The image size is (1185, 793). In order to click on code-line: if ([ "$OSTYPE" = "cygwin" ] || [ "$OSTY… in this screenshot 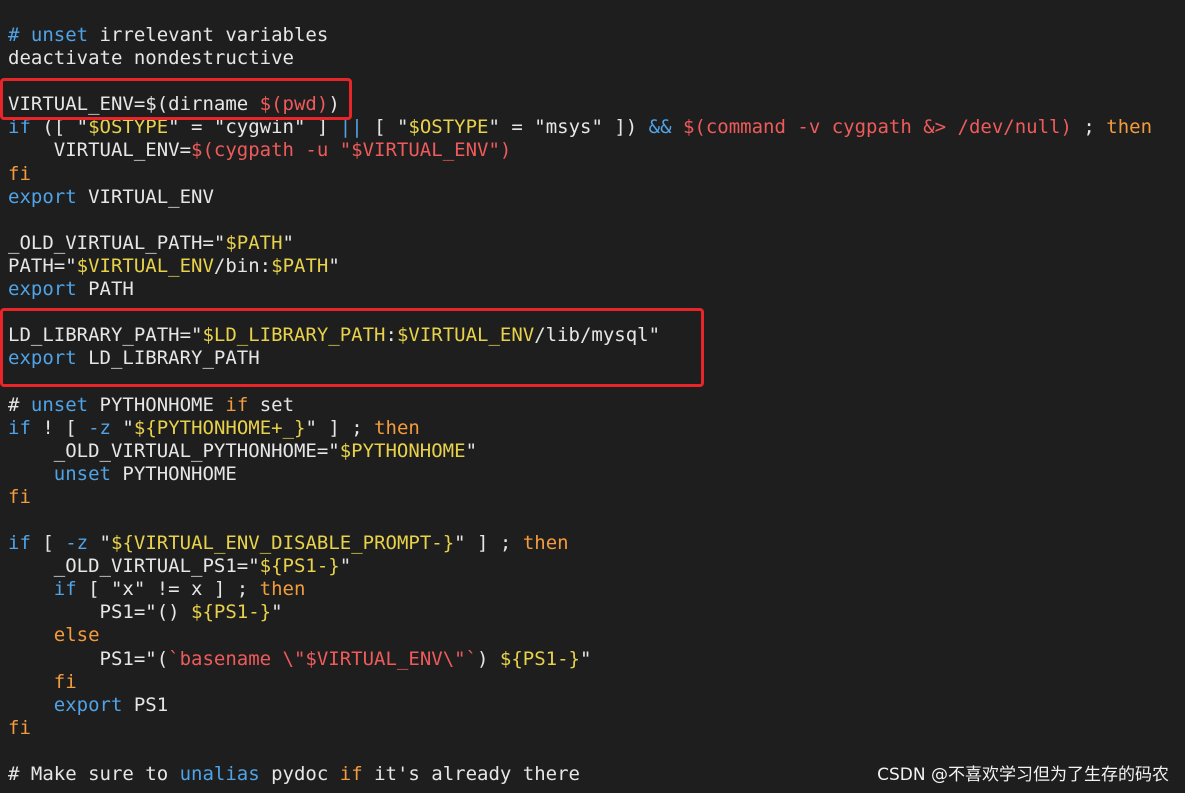, I will do `click(580, 127)`.